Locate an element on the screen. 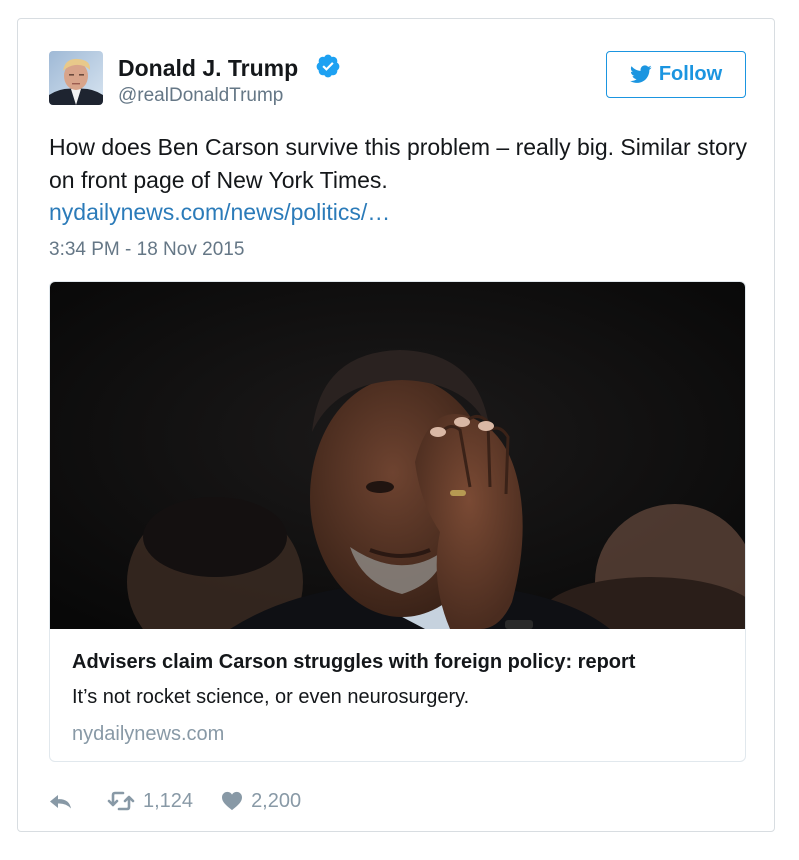 The width and height of the screenshot is (799, 860). follow-label: Follow is located at coordinates (690, 74).